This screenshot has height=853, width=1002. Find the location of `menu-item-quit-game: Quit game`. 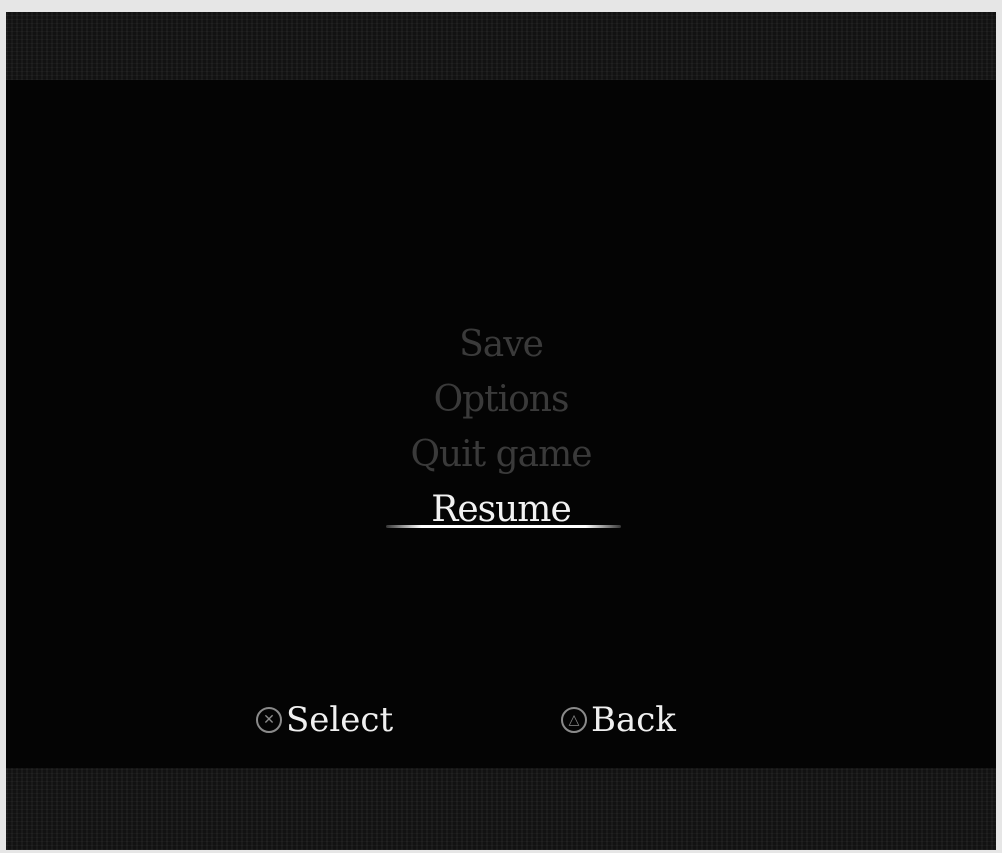

menu-item-quit-game: Quit game is located at coordinates (501, 454).